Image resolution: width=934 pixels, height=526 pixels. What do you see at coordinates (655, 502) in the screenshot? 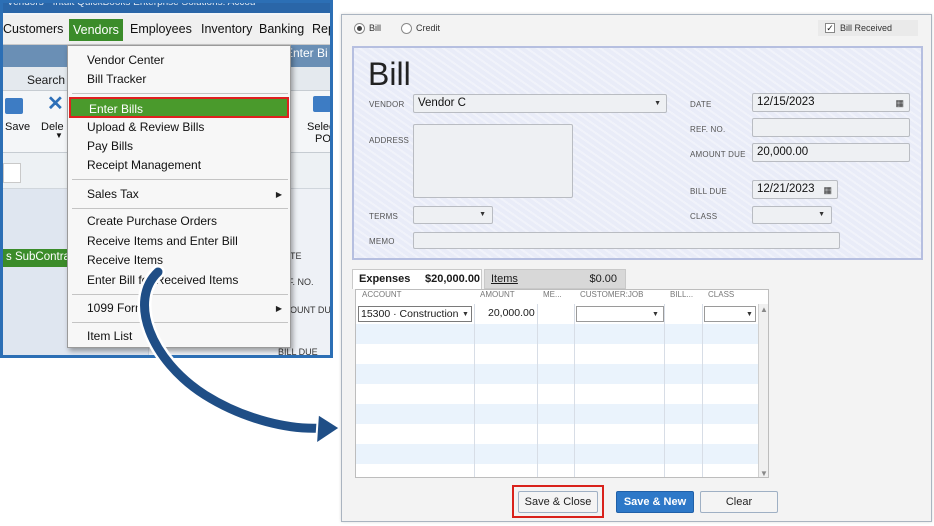
I see `save-new-button: Save & New` at bounding box center [655, 502].